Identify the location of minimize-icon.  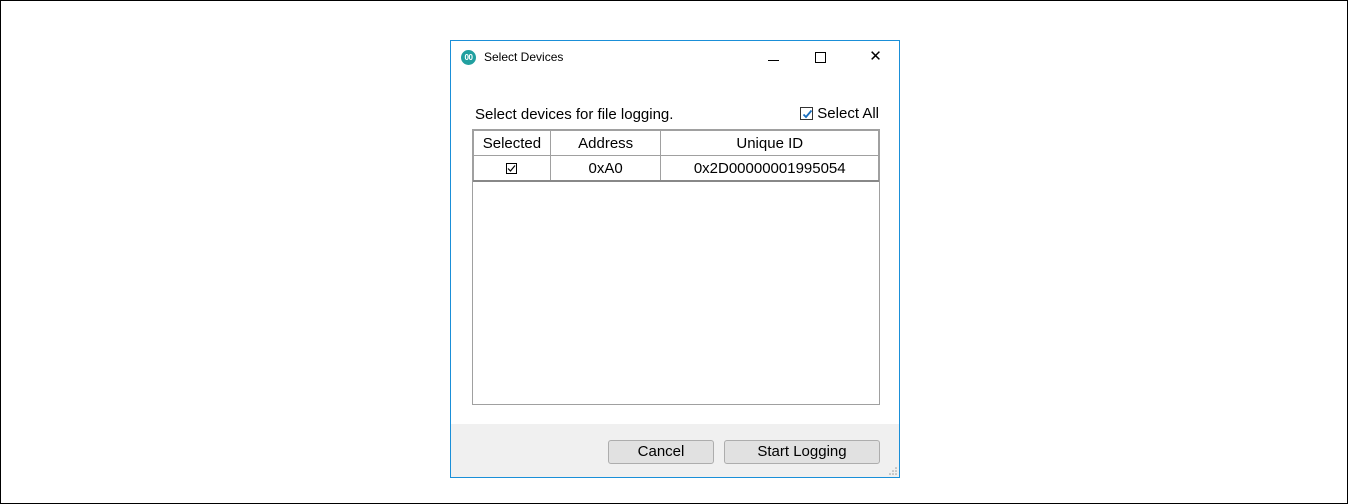
(773, 60).